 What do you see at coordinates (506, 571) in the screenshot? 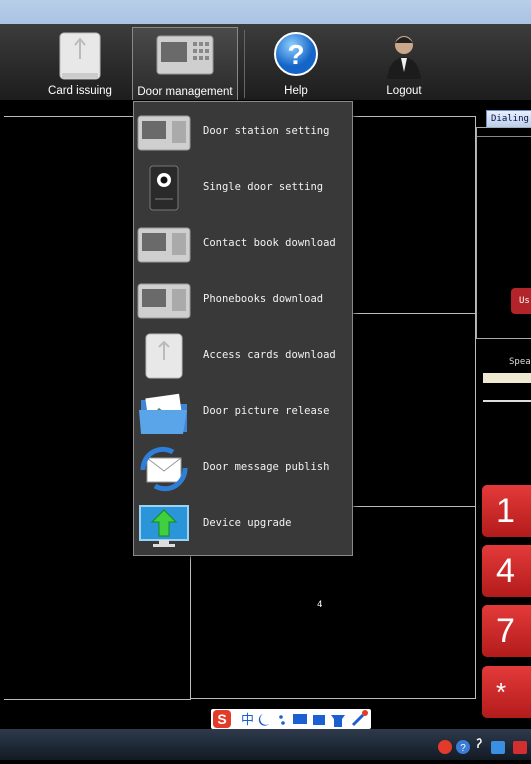
I see `keypad-key-4: 4` at bounding box center [506, 571].